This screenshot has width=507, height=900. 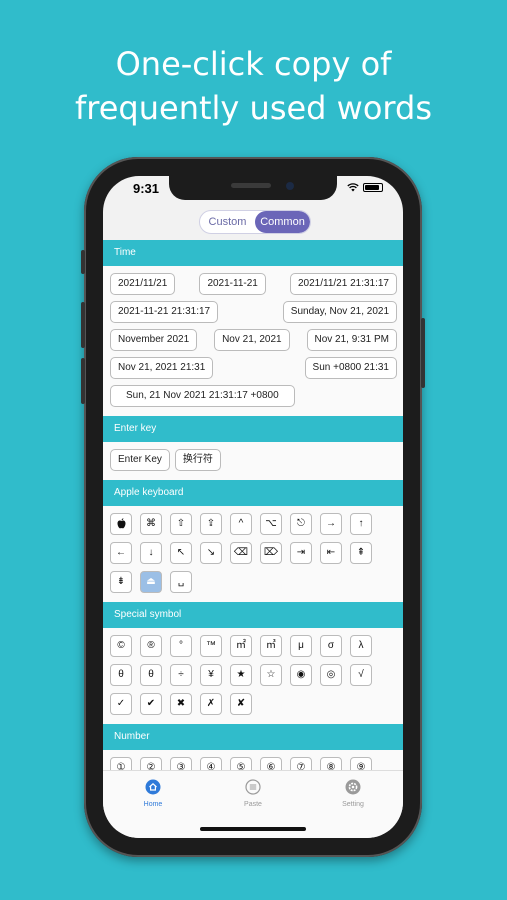 What do you see at coordinates (202, 396) in the screenshot?
I see `time-chip: Sun, 21 Nov 2021 21:31:17 +0800` at bounding box center [202, 396].